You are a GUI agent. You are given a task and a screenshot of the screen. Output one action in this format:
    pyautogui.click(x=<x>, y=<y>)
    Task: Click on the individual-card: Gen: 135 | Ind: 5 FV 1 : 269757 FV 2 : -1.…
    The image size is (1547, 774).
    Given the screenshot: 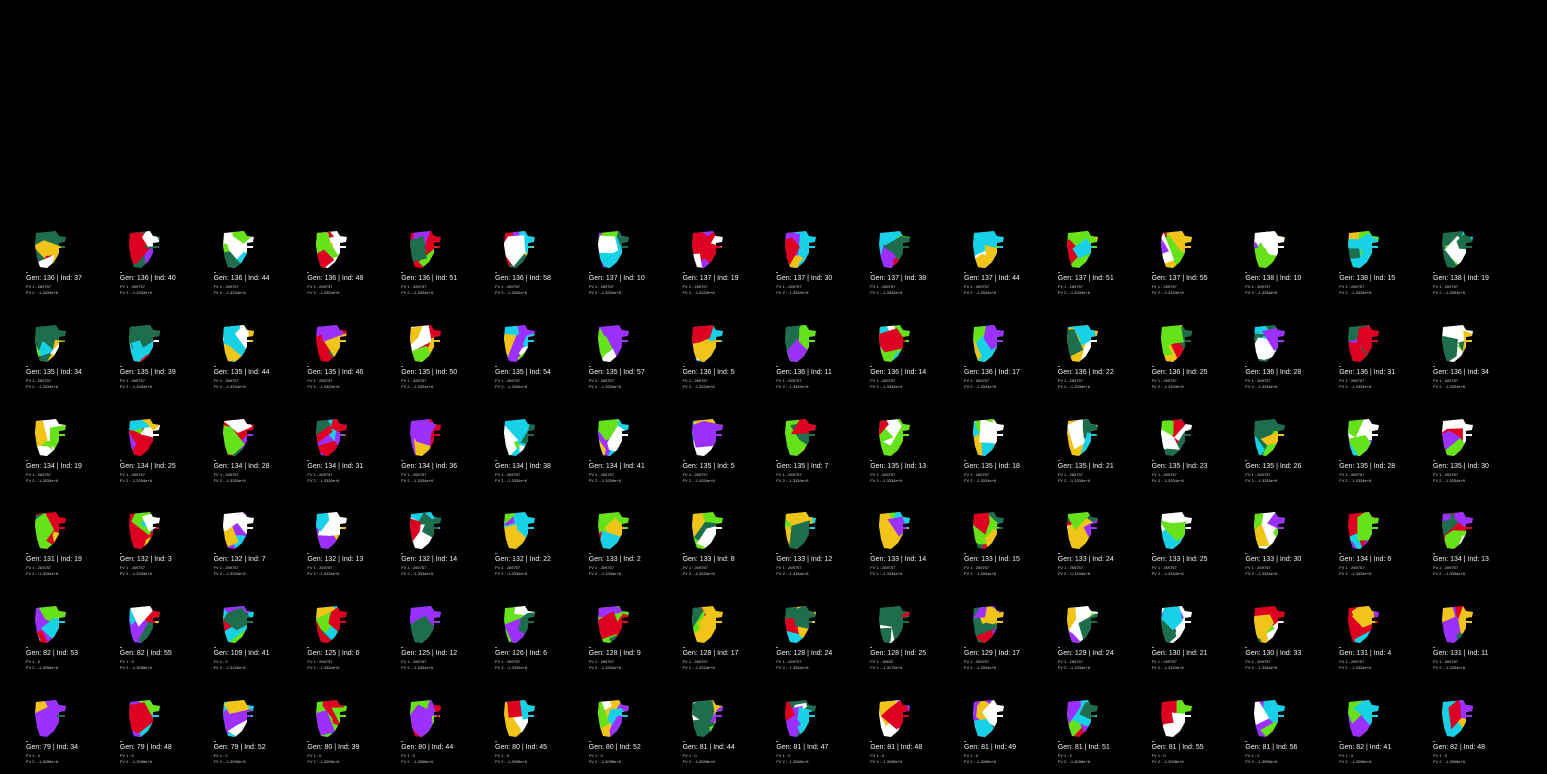 What is the action you would take?
    pyautogui.click(x=727, y=451)
    